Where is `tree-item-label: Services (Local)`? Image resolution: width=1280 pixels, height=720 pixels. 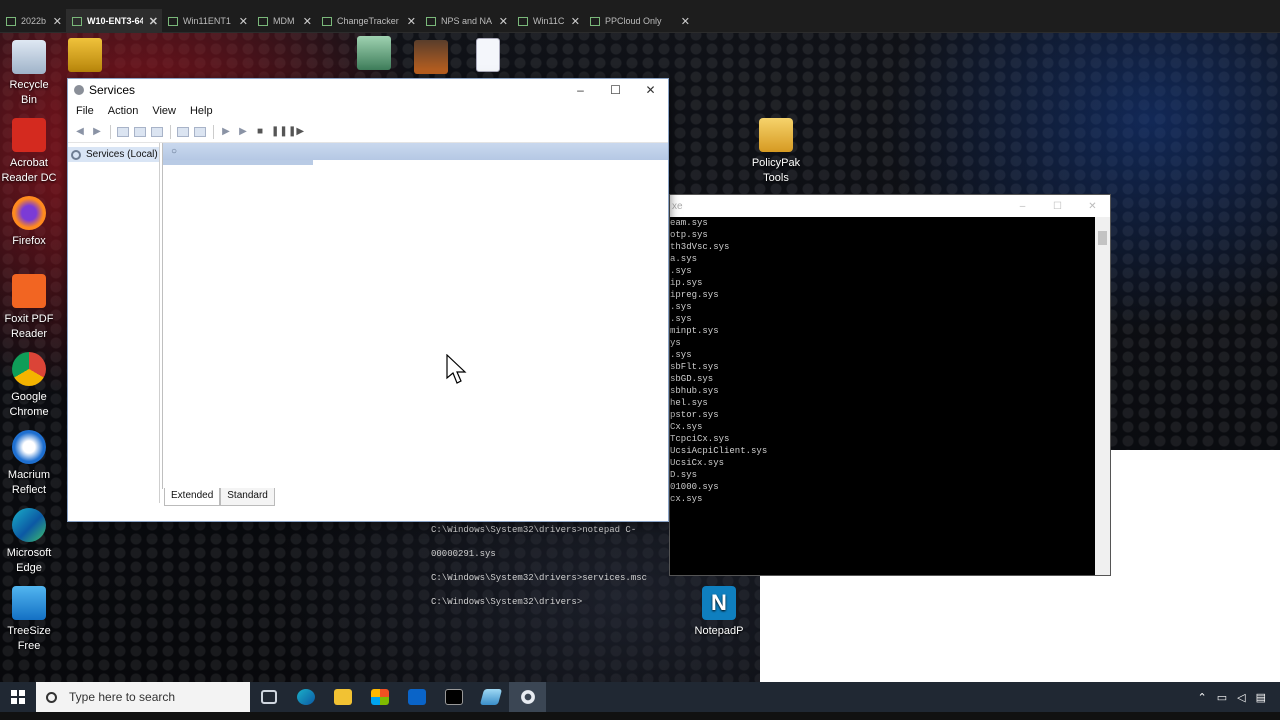 tree-item-label: Services (Local) is located at coordinates (122, 154).